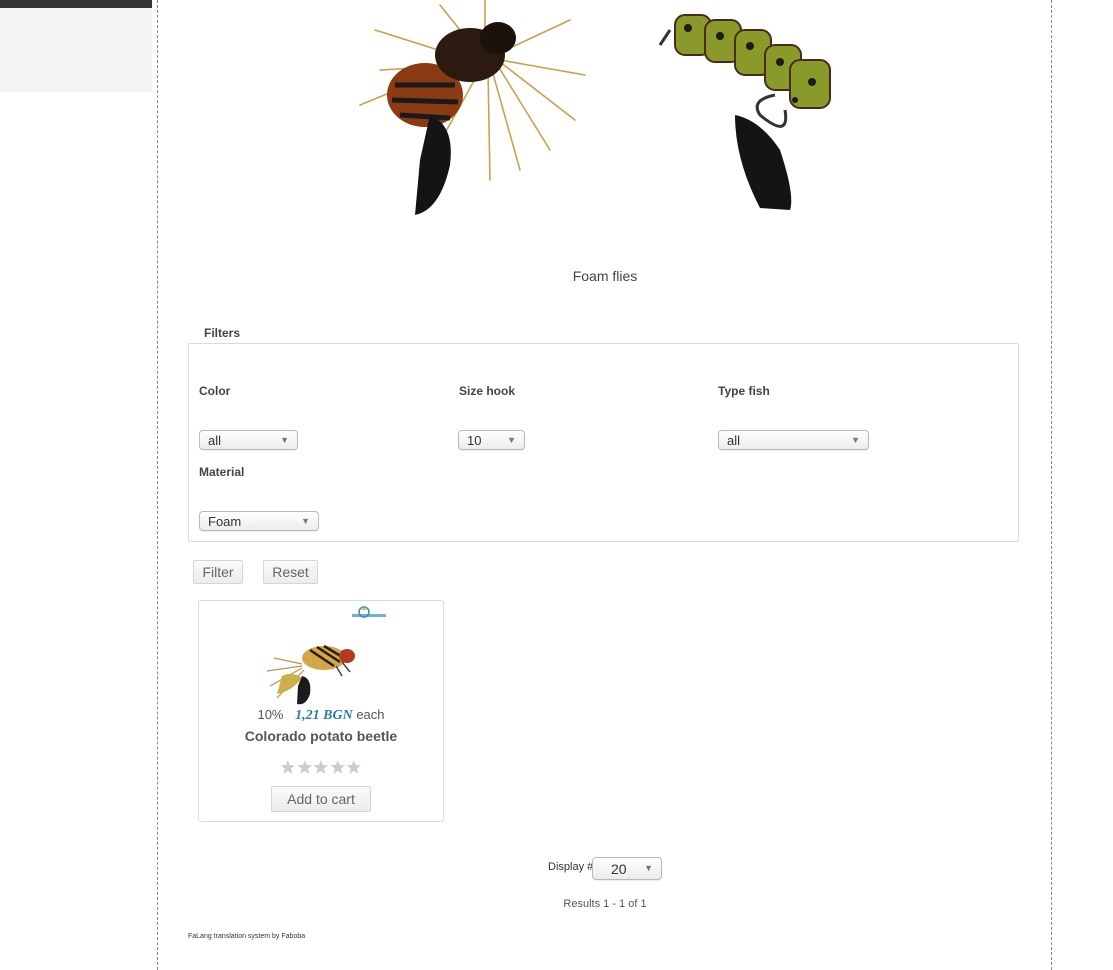 This screenshot has width=1113, height=970. Describe the element at coordinates (321, 799) in the screenshot. I see `add-to-cart-button: Add to cart` at that location.